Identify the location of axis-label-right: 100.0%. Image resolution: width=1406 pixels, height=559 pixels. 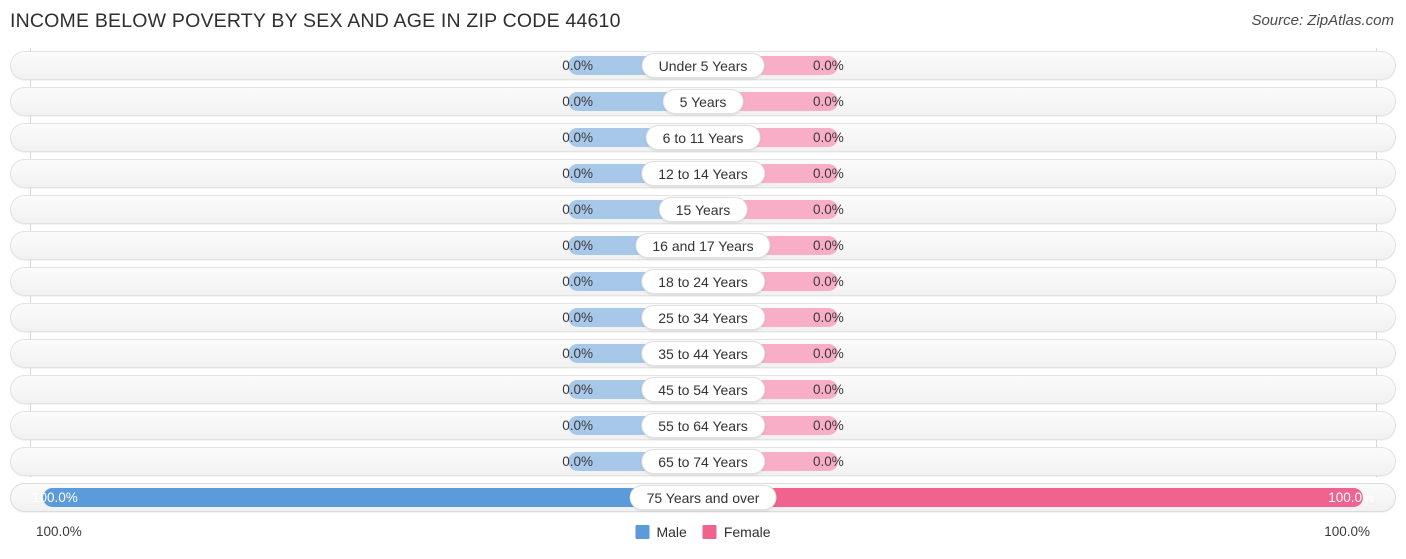
(1347, 531).